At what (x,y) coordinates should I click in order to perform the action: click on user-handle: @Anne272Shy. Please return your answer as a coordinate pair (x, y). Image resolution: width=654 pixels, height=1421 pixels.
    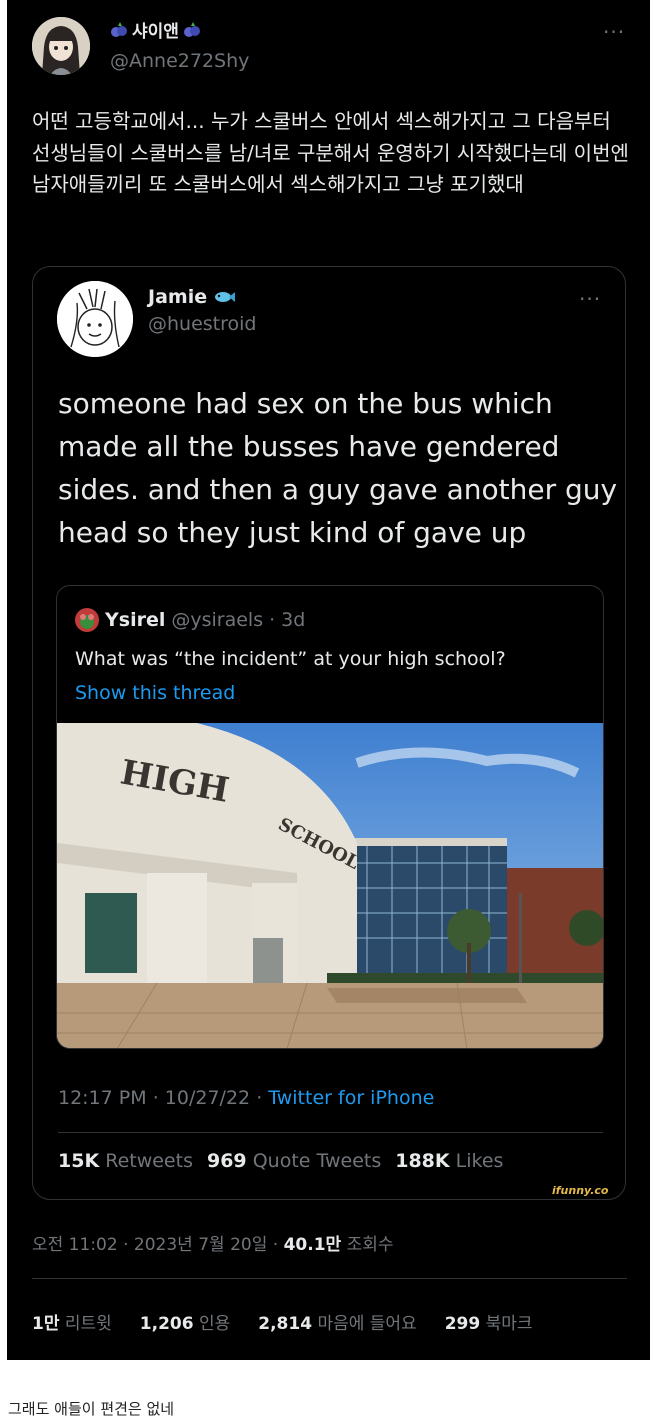
    Looking at the image, I should click on (179, 61).